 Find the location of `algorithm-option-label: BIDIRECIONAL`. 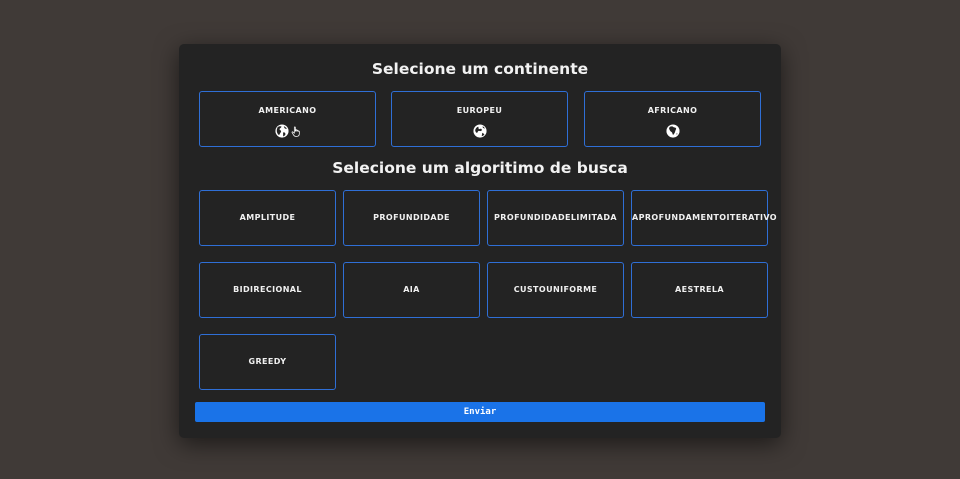

algorithm-option-label: BIDIRECIONAL is located at coordinates (267, 289).